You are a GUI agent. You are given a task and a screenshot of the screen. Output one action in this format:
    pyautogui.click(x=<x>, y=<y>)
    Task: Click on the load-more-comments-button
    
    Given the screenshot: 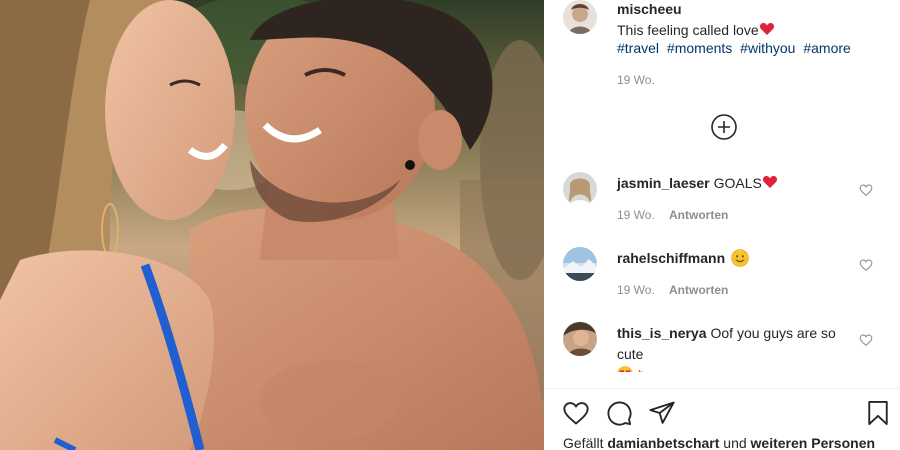 What is the action you would take?
    pyautogui.click(x=724, y=127)
    